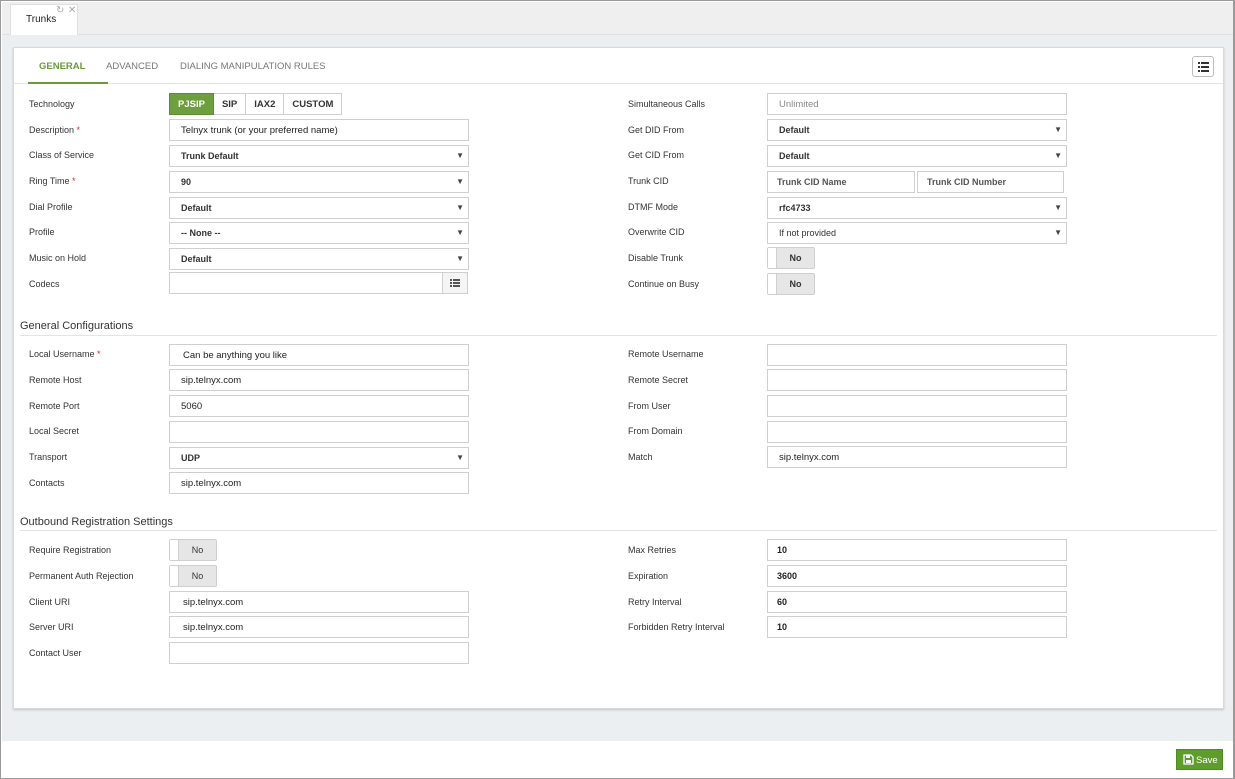 The width and height of the screenshot is (1235, 779). What do you see at coordinates (50, 602) in the screenshot?
I see `client-uri-label: Client URI` at bounding box center [50, 602].